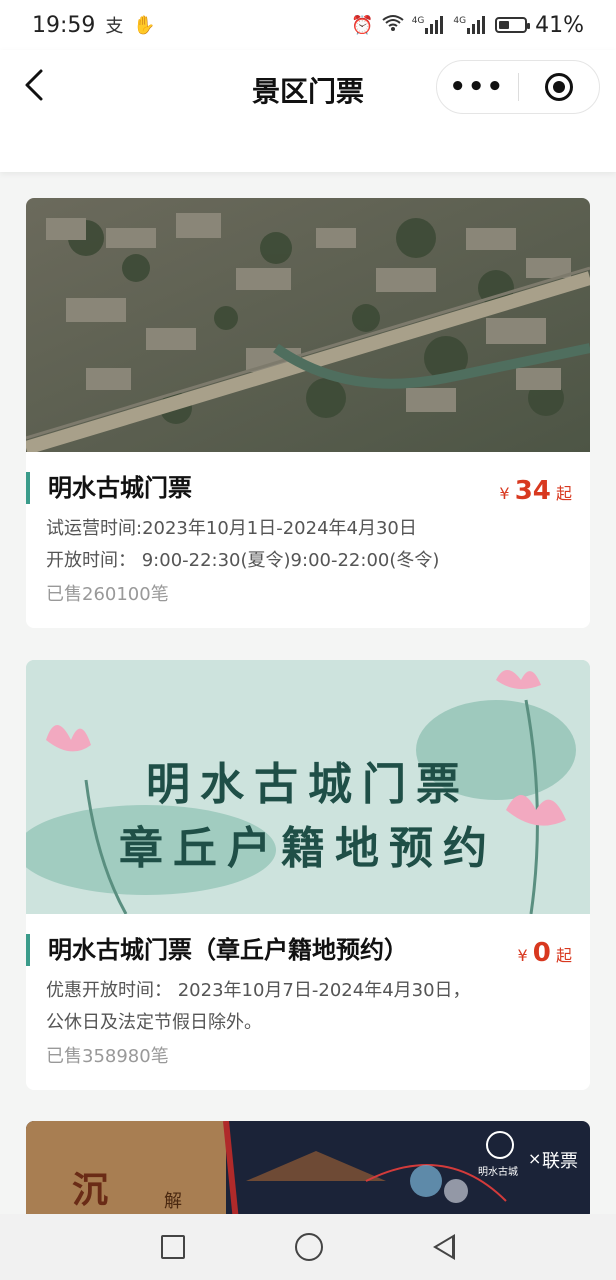 This screenshot has height=1280, width=616. I want to click on status-bar: 19:59 支 ✋ ⏰ 4G 4G 41%, so click(308, 25).